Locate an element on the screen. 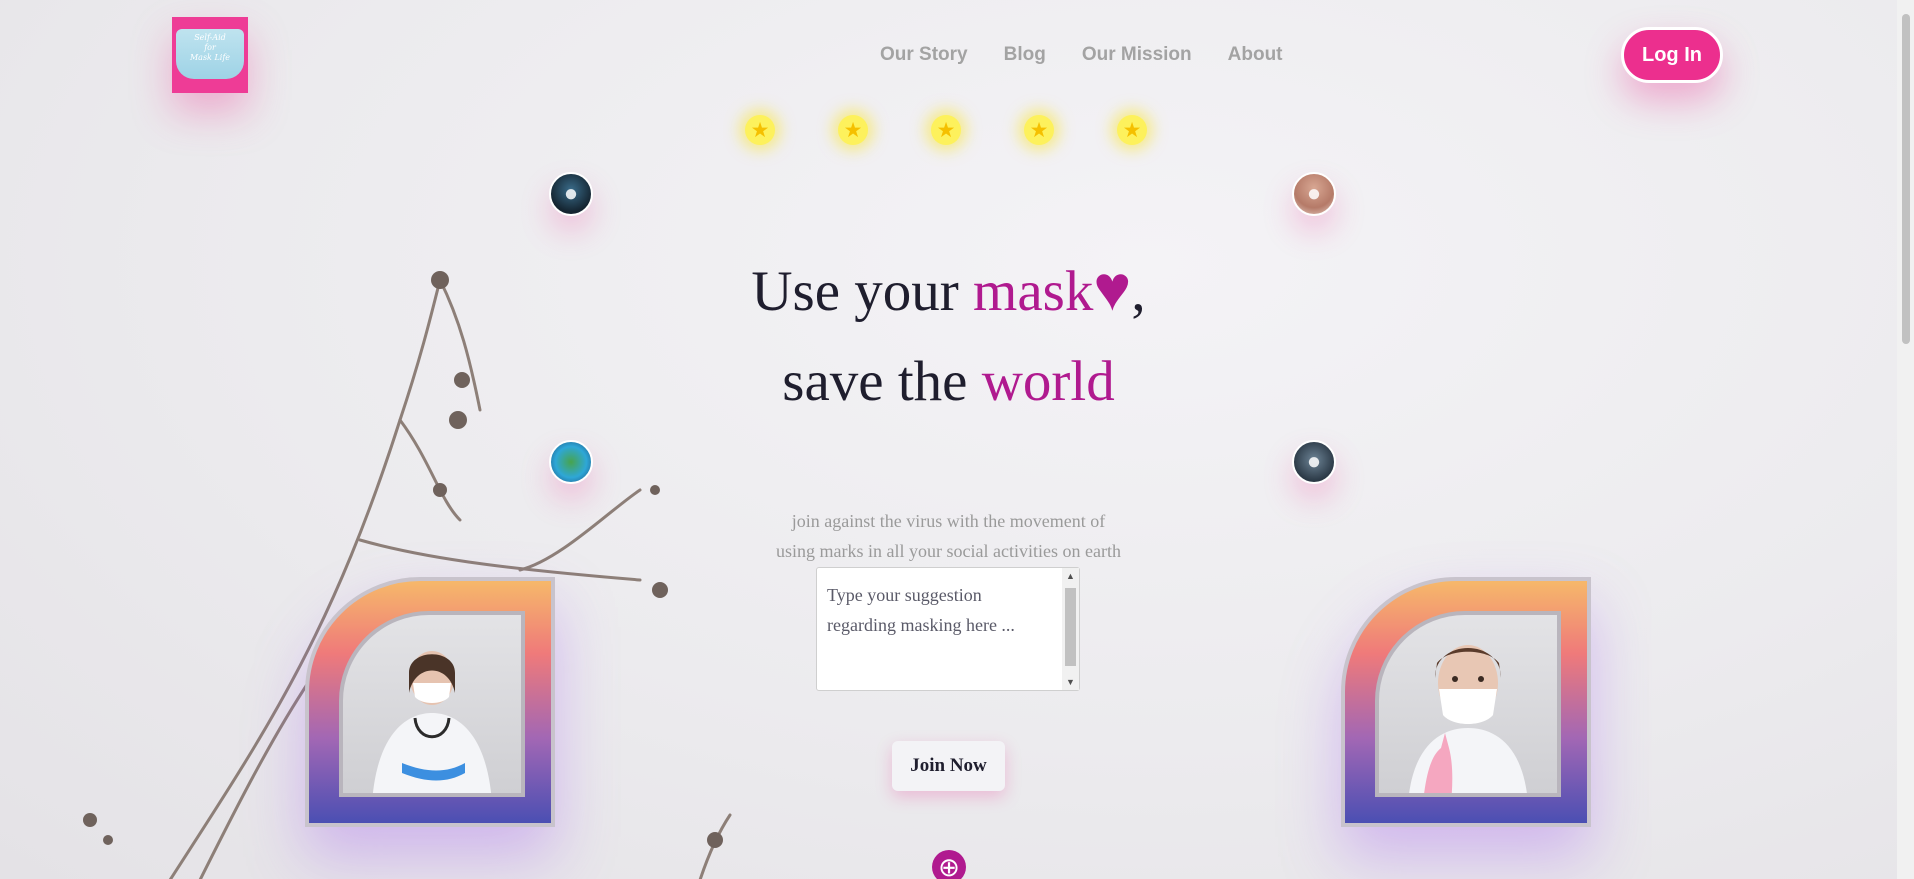 The image size is (1914, 879). logo-text-2: for is located at coordinates (210, 47).